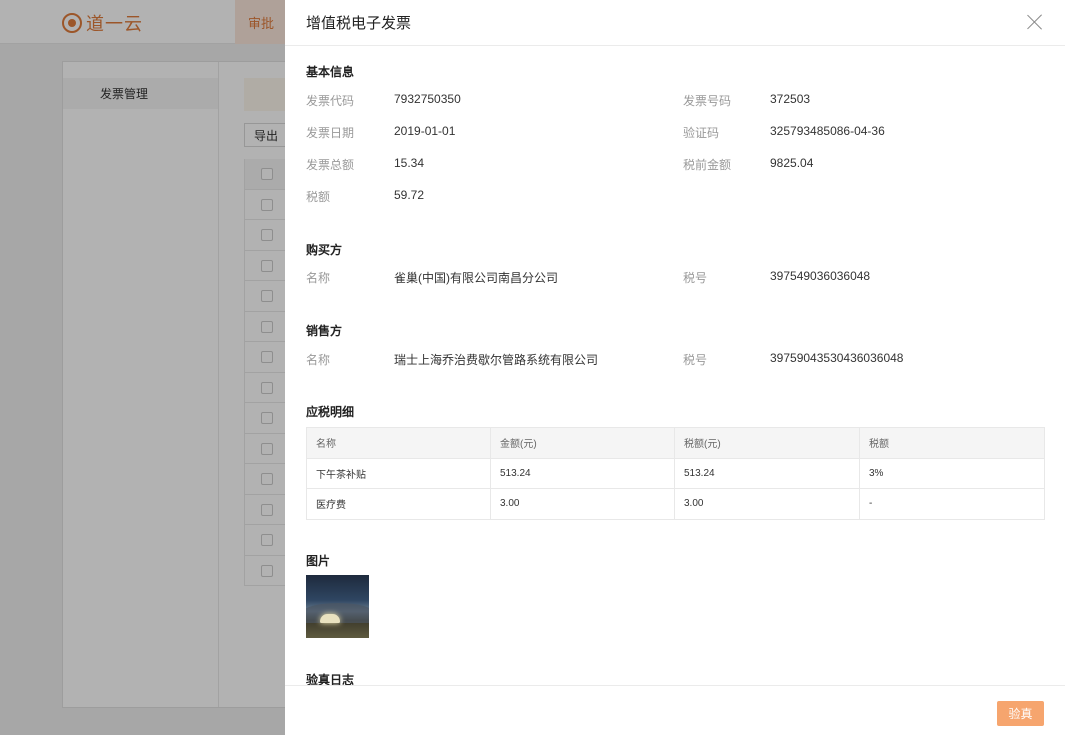 The height and width of the screenshot is (735, 1065). I want to click on field-label: 税前金额, so click(707, 165).